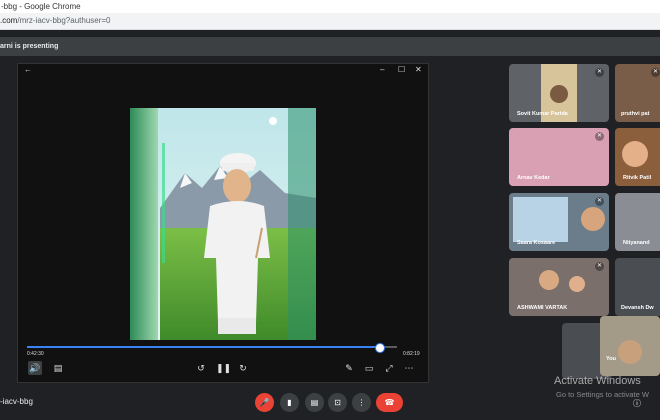  Describe the element at coordinates (637, 178) in the screenshot. I see `participant-name: Ritvik Patil` at that location.